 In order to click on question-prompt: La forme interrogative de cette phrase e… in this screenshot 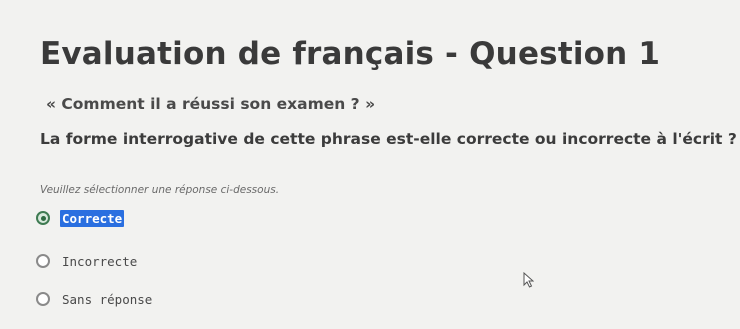, I will do `click(388, 139)`.